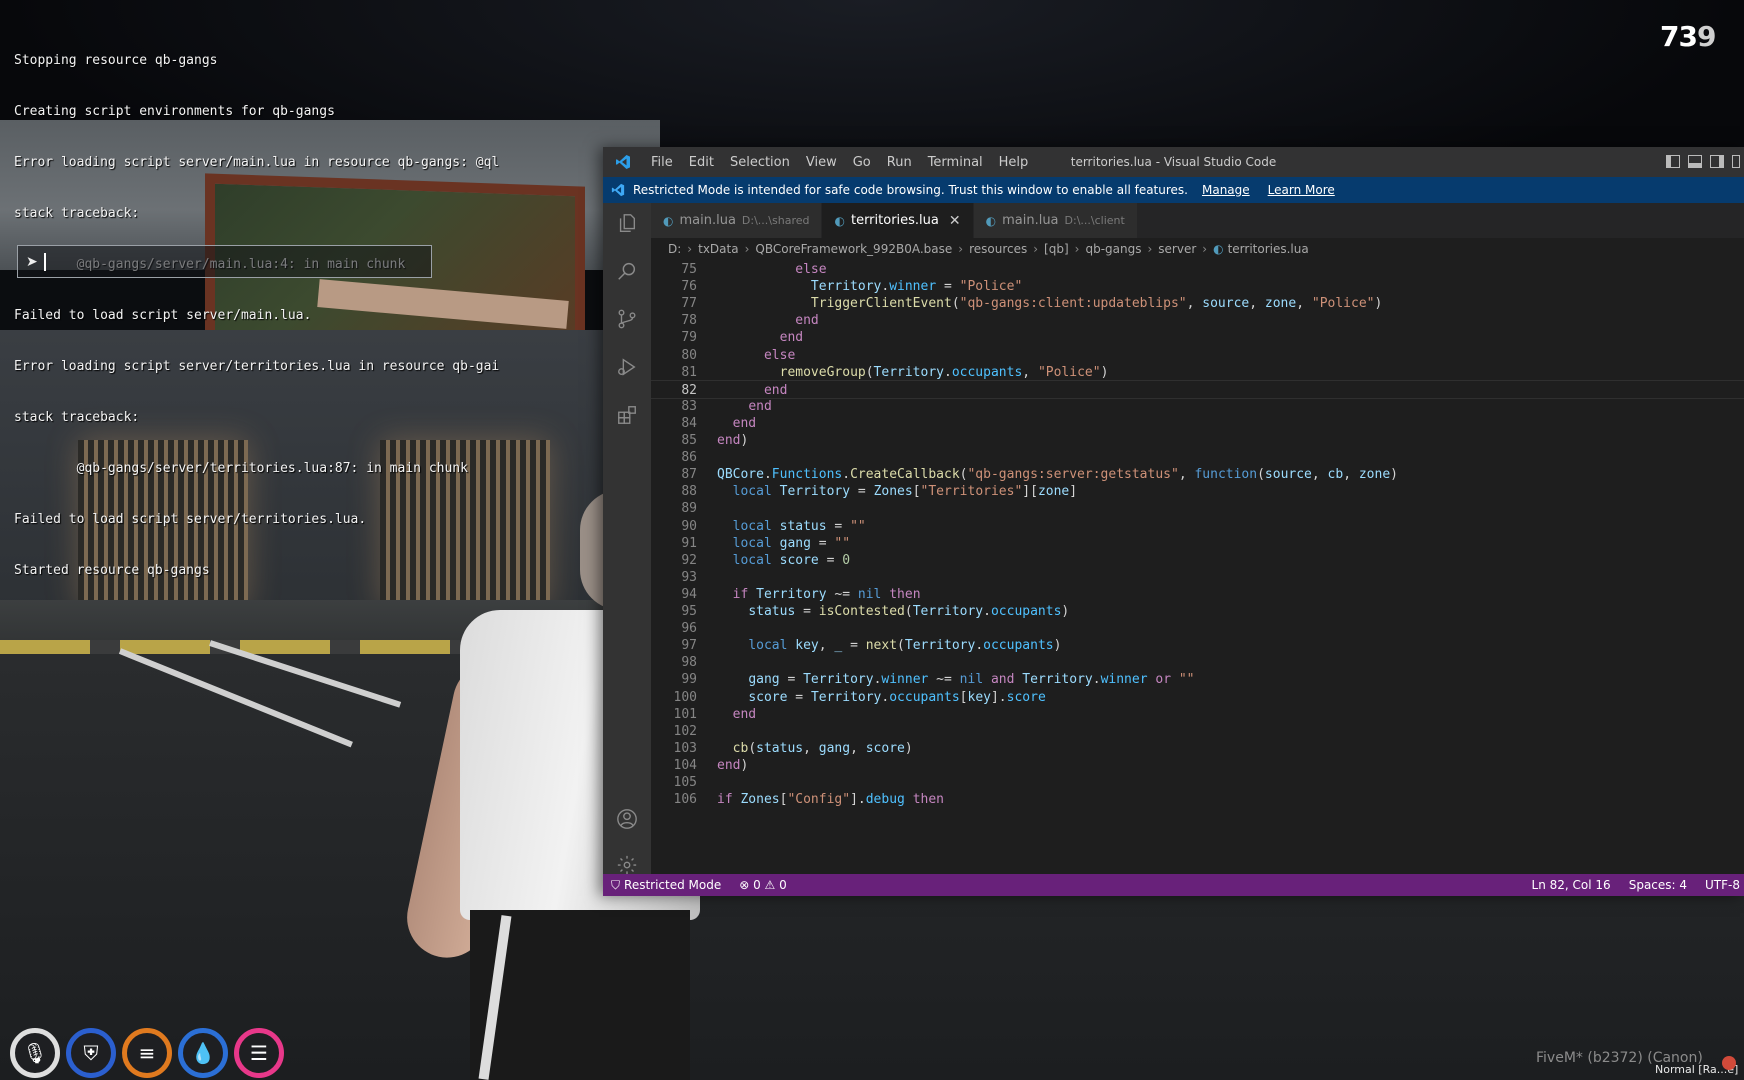  What do you see at coordinates (1268, 249) in the screenshot?
I see `breadcrumb-item: territories.lua` at bounding box center [1268, 249].